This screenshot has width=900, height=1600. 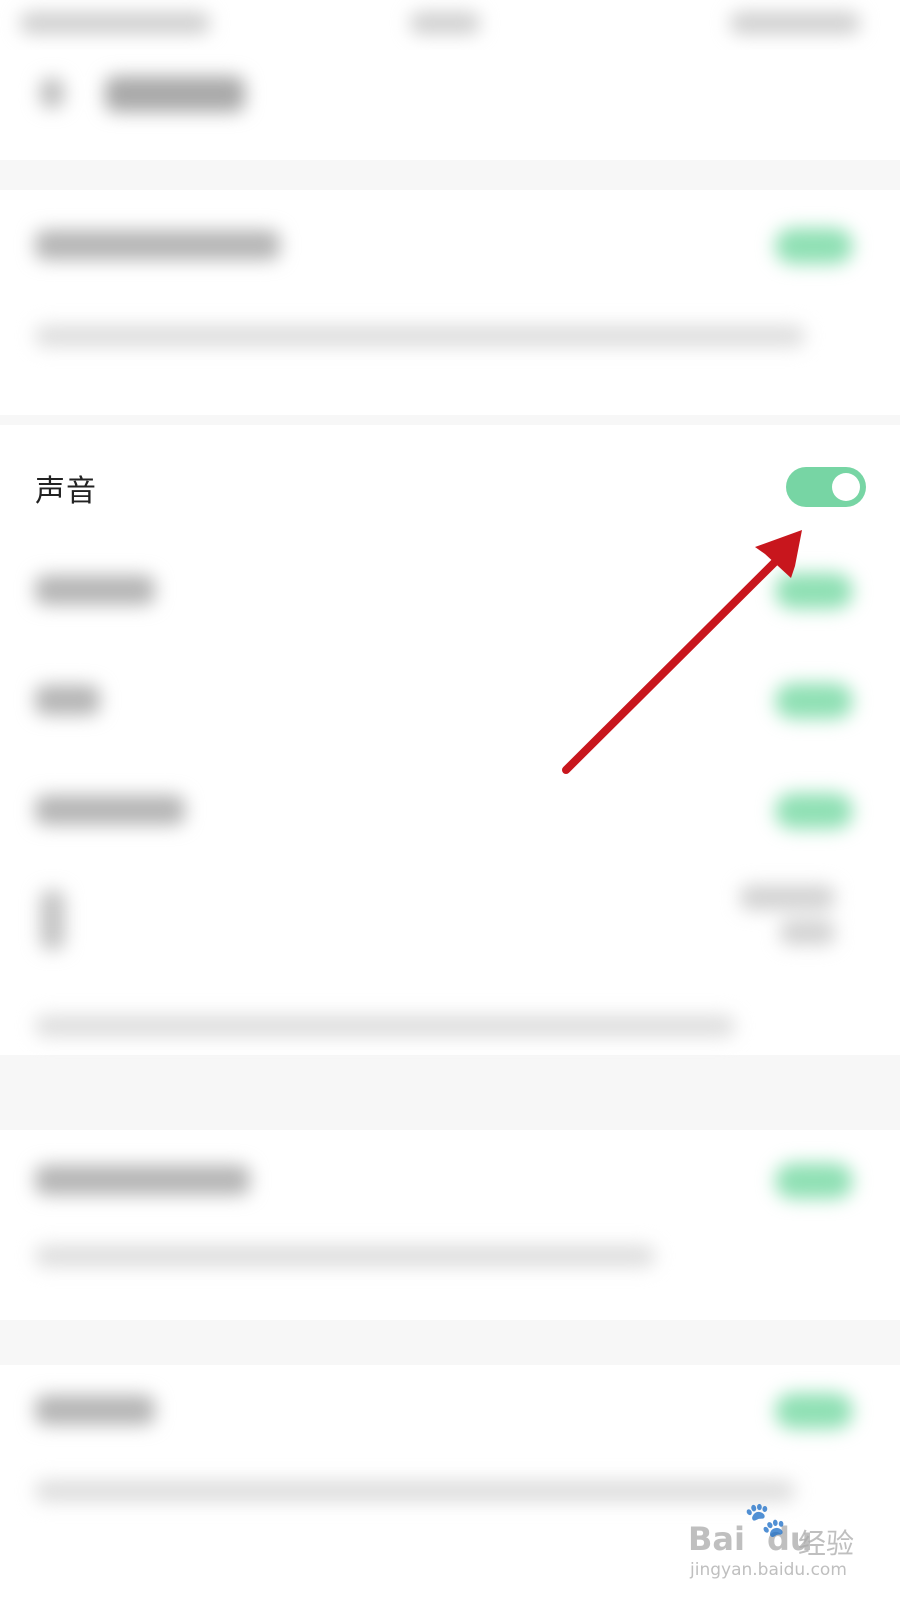 What do you see at coordinates (846, 487) in the screenshot?
I see `toggle-knob` at bounding box center [846, 487].